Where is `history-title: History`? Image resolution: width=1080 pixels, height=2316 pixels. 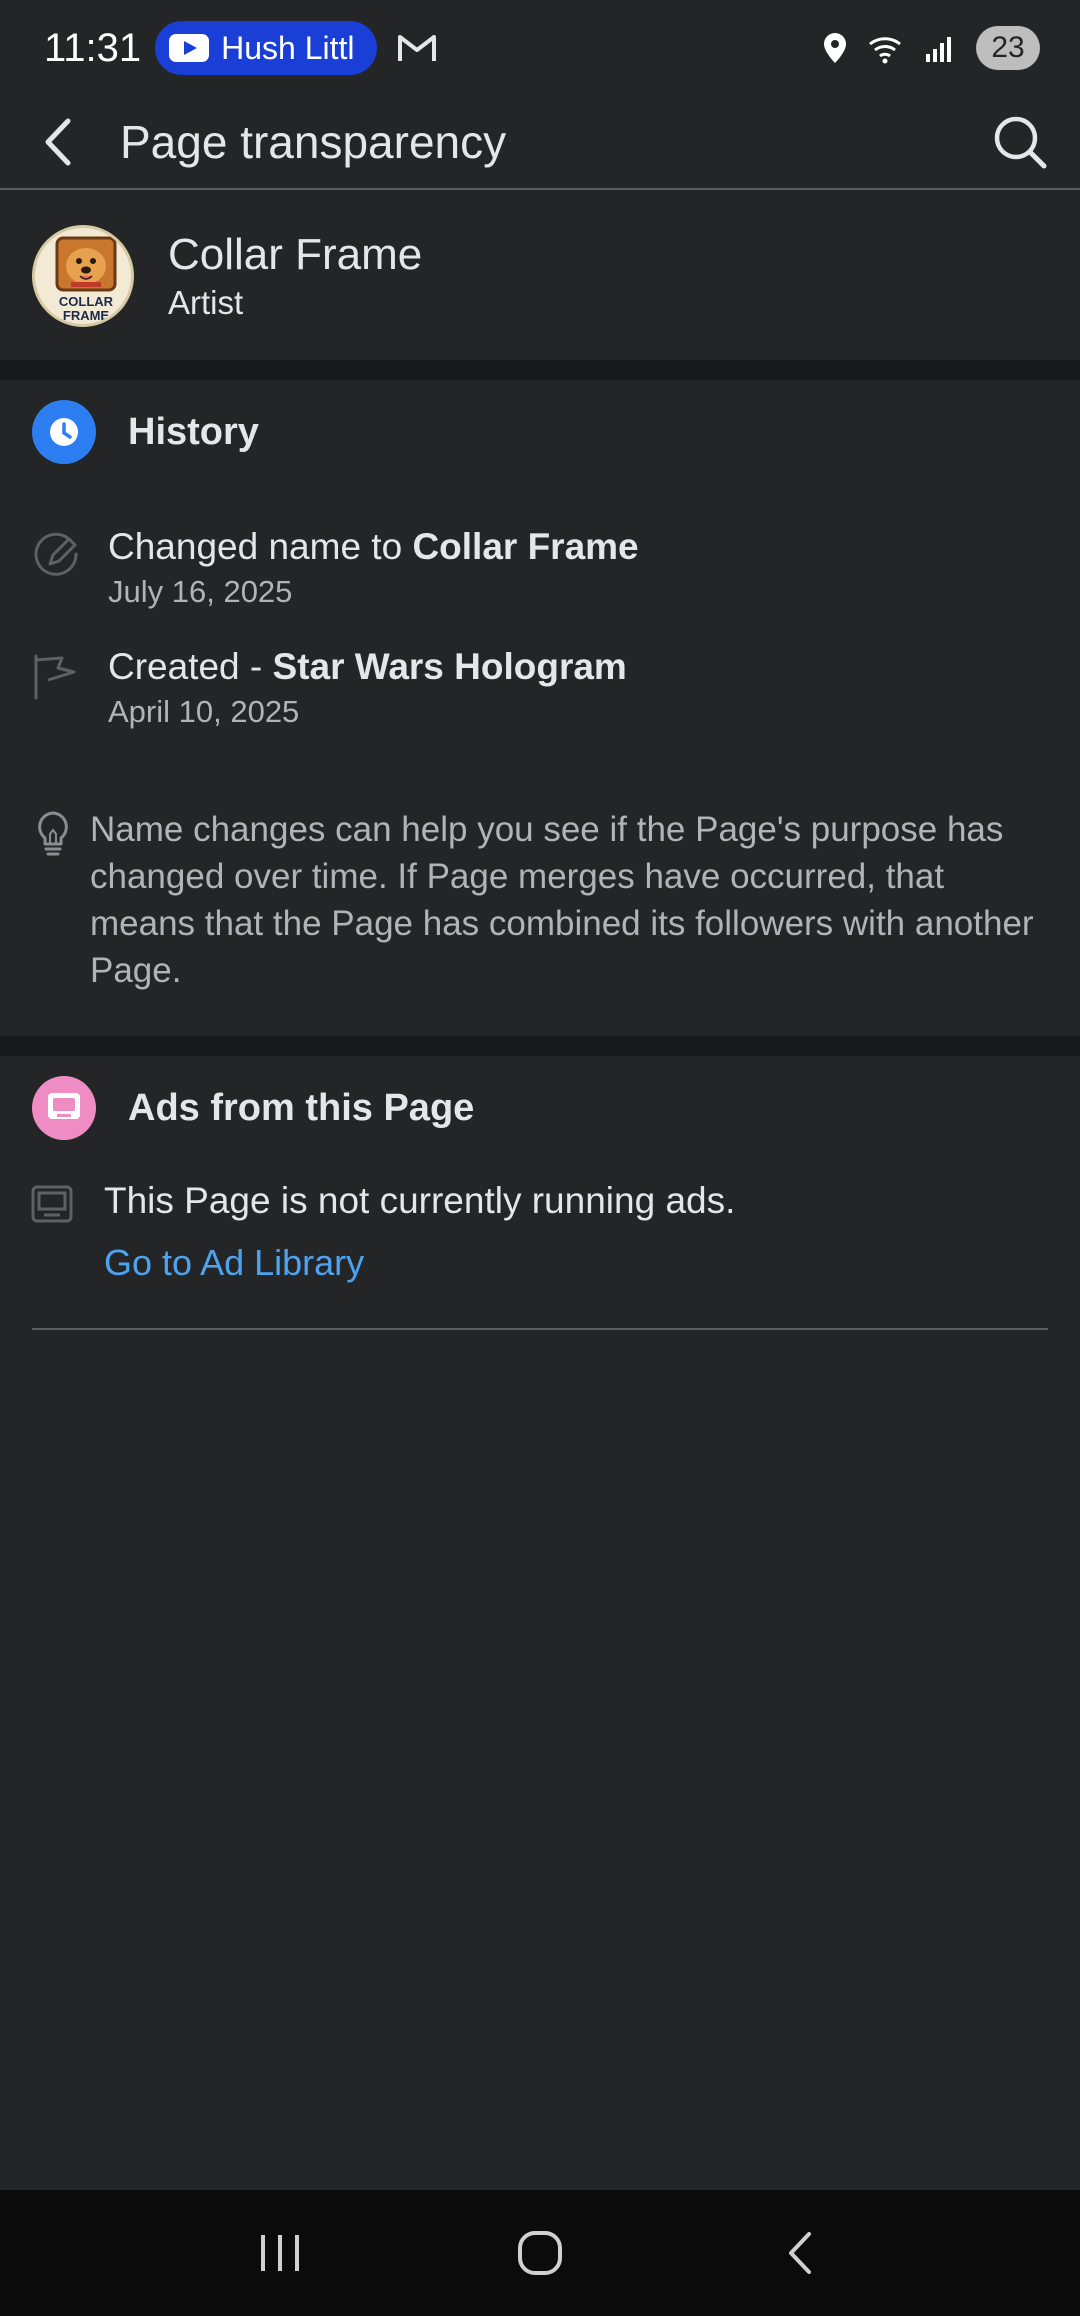 history-title: History is located at coordinates (193, 431).